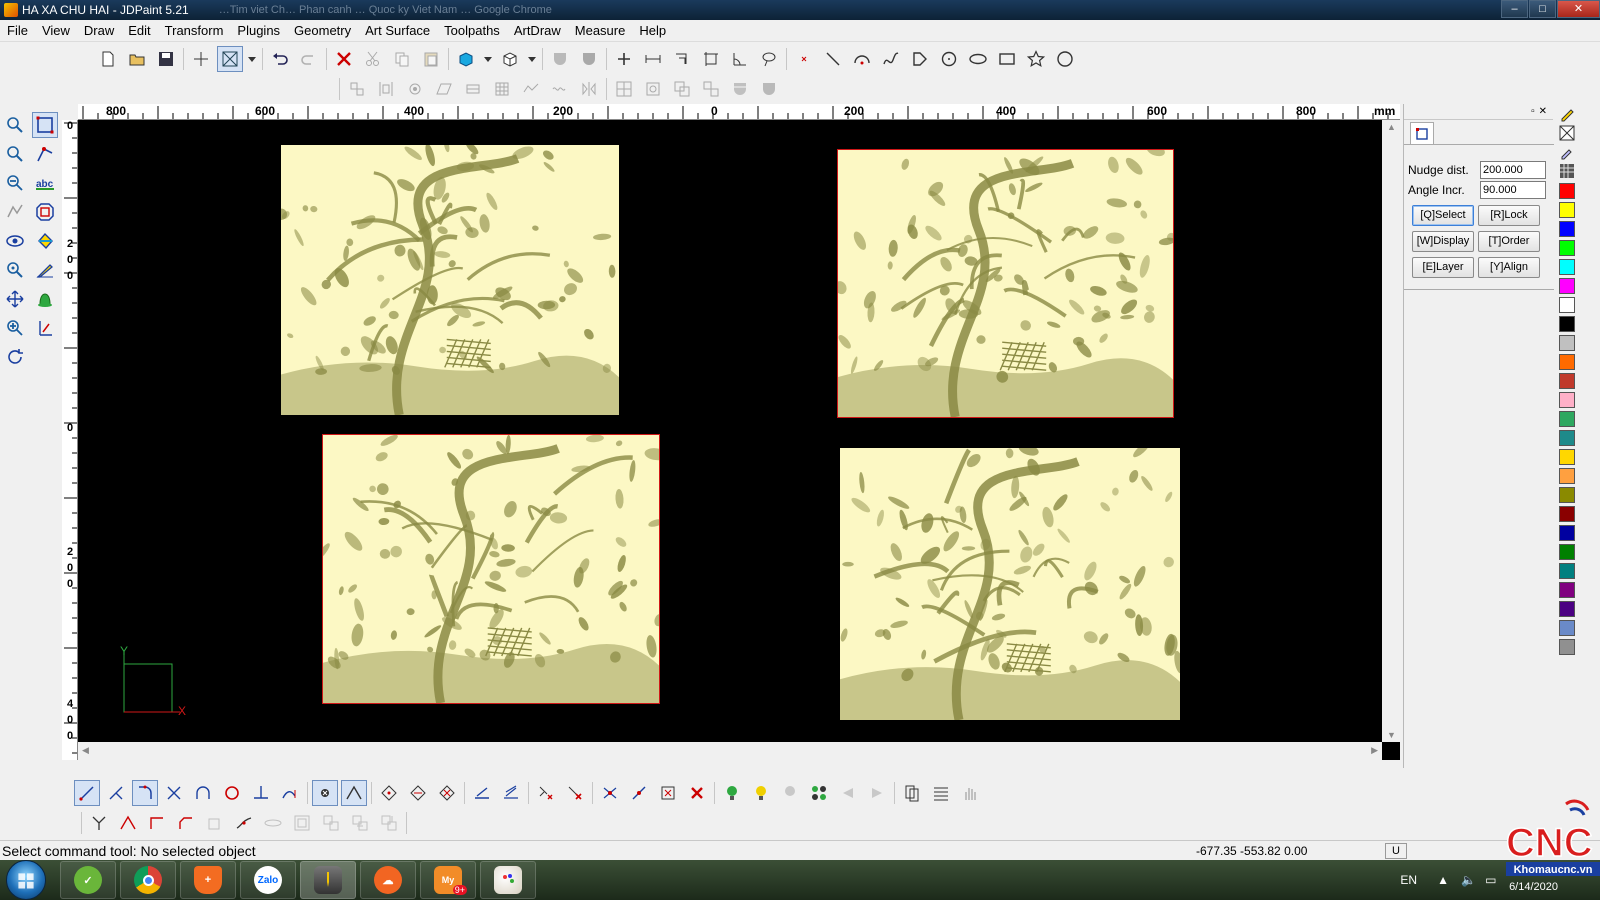  I want to click on mirror-button, so click(589, 89).